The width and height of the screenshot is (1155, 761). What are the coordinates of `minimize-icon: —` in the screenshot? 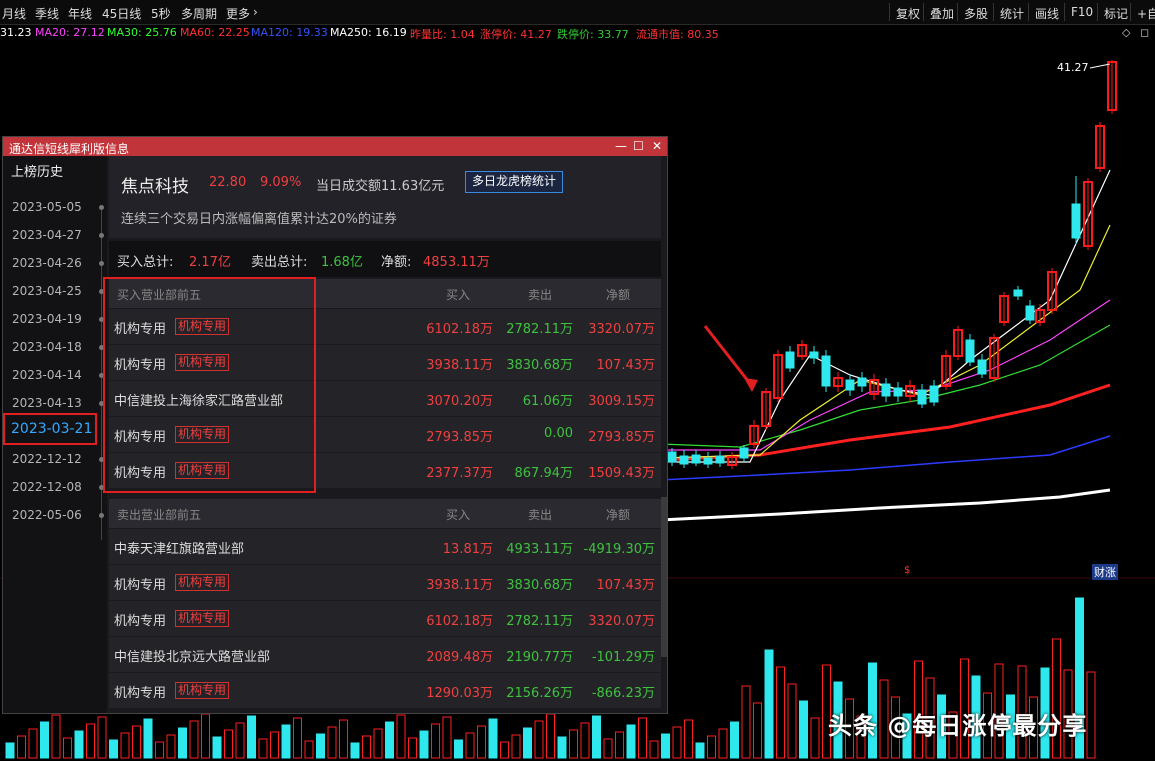 It's located at (621, 146).